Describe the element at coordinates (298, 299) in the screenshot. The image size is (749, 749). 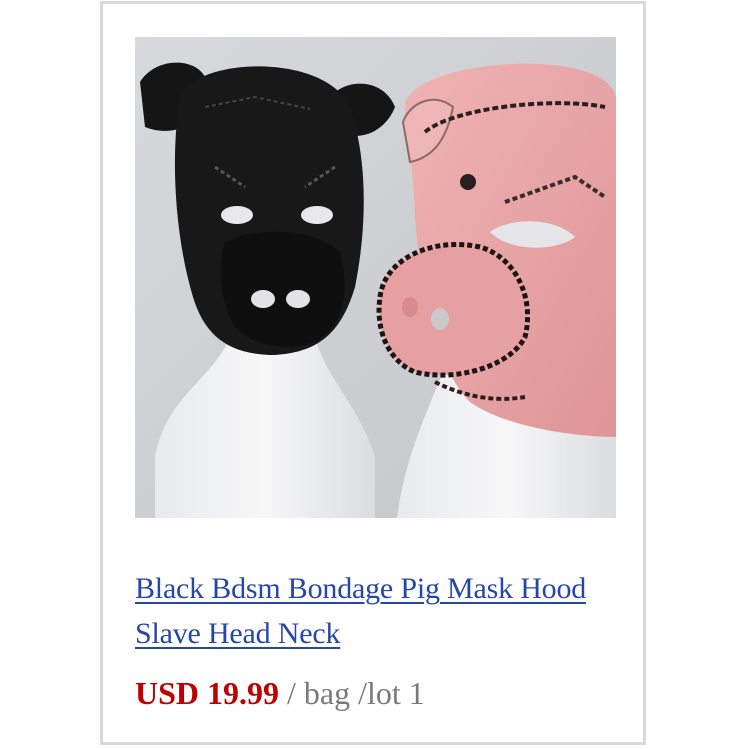
I see `black-right-nostril` at that location.